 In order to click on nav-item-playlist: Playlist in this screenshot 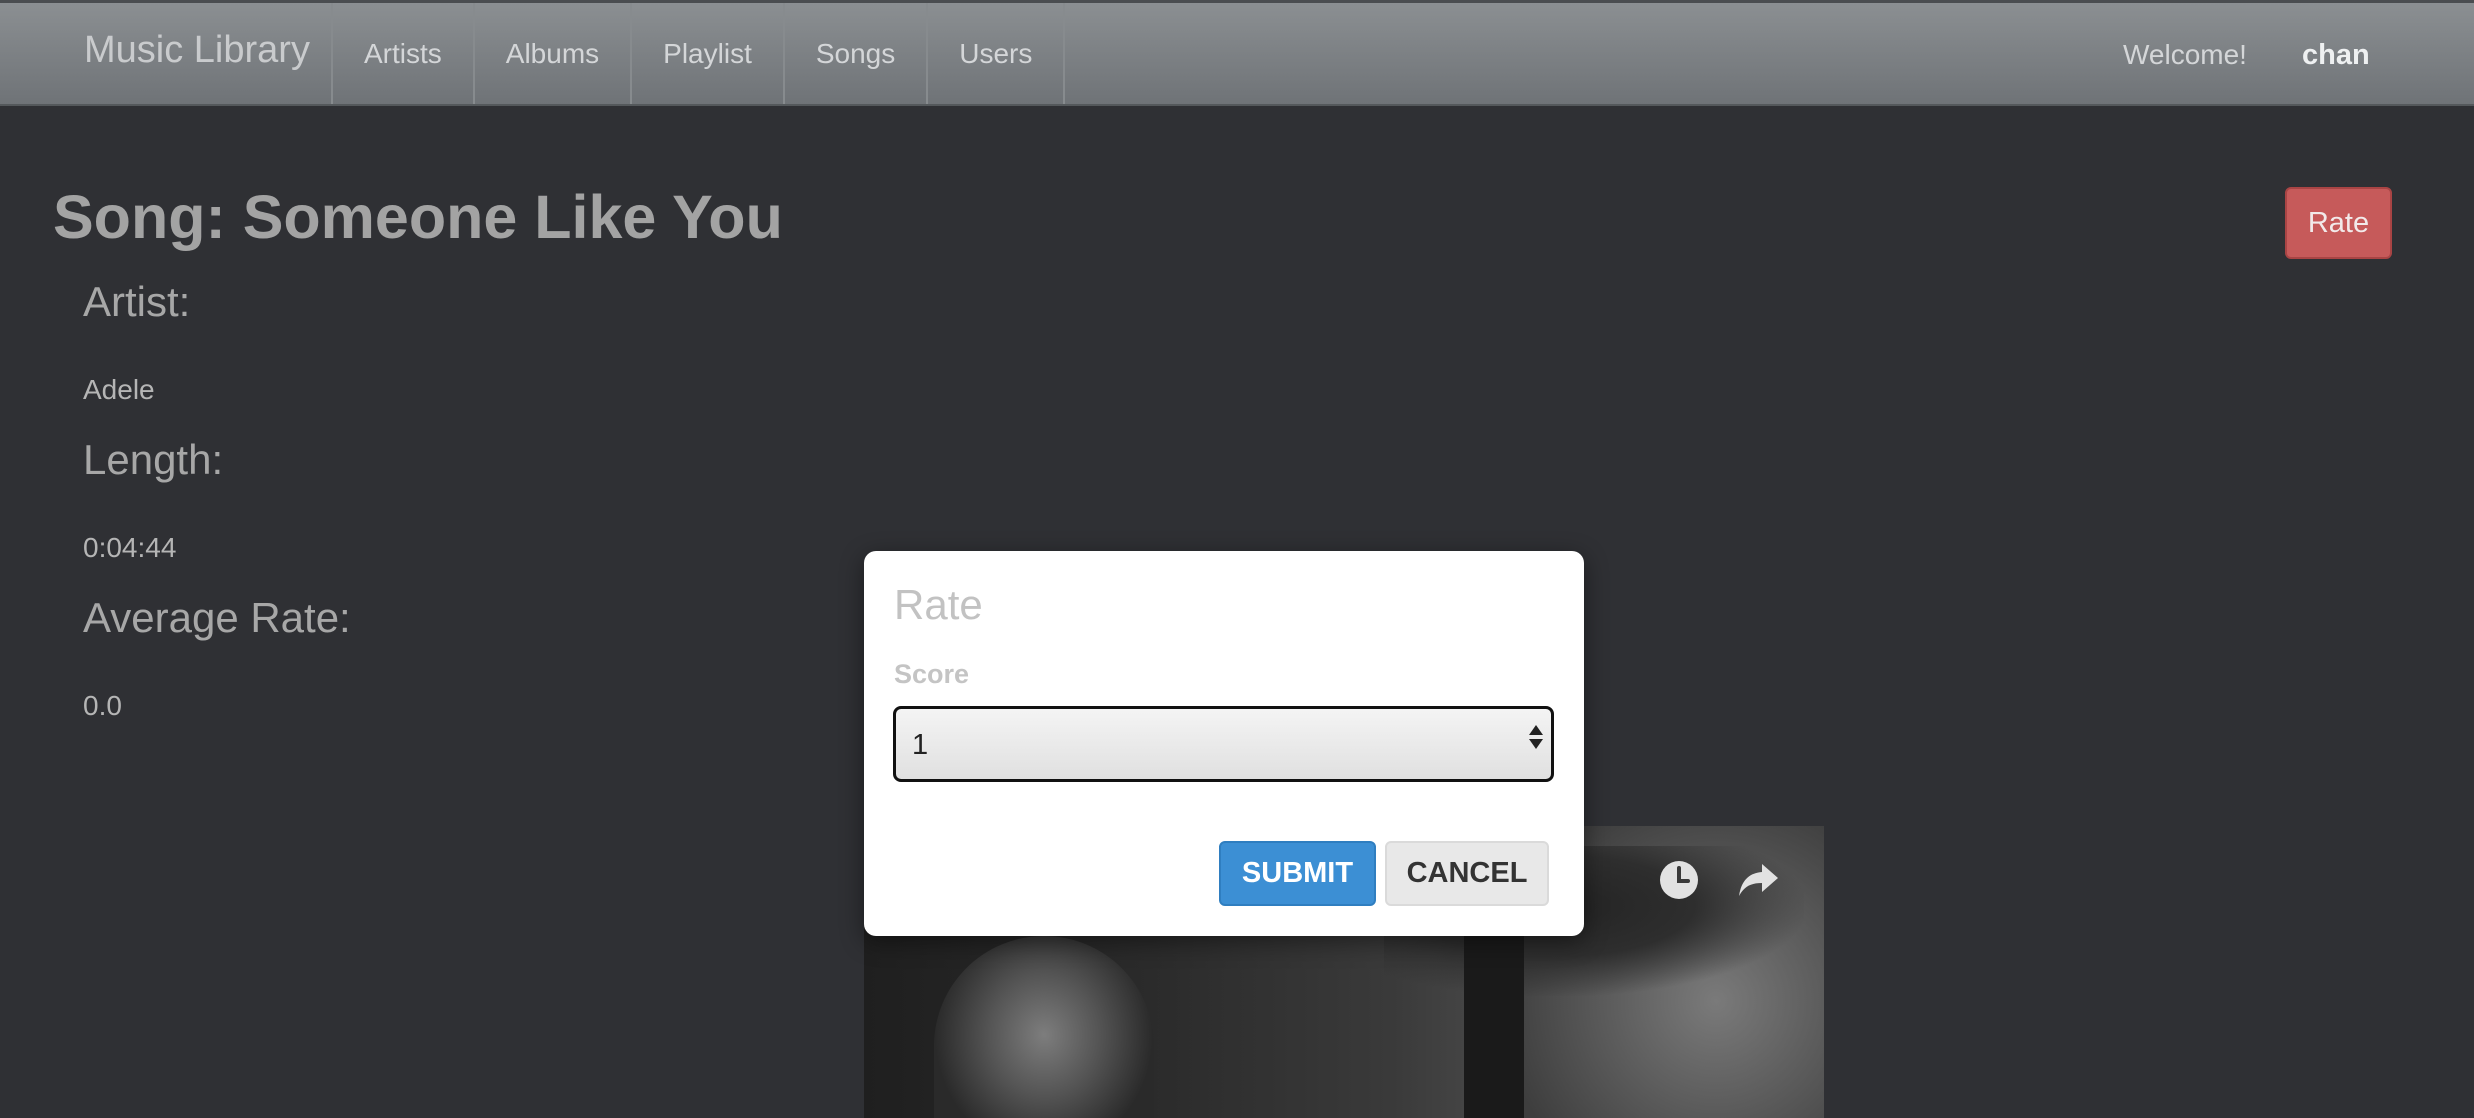, I will do `click(706, 53)`.